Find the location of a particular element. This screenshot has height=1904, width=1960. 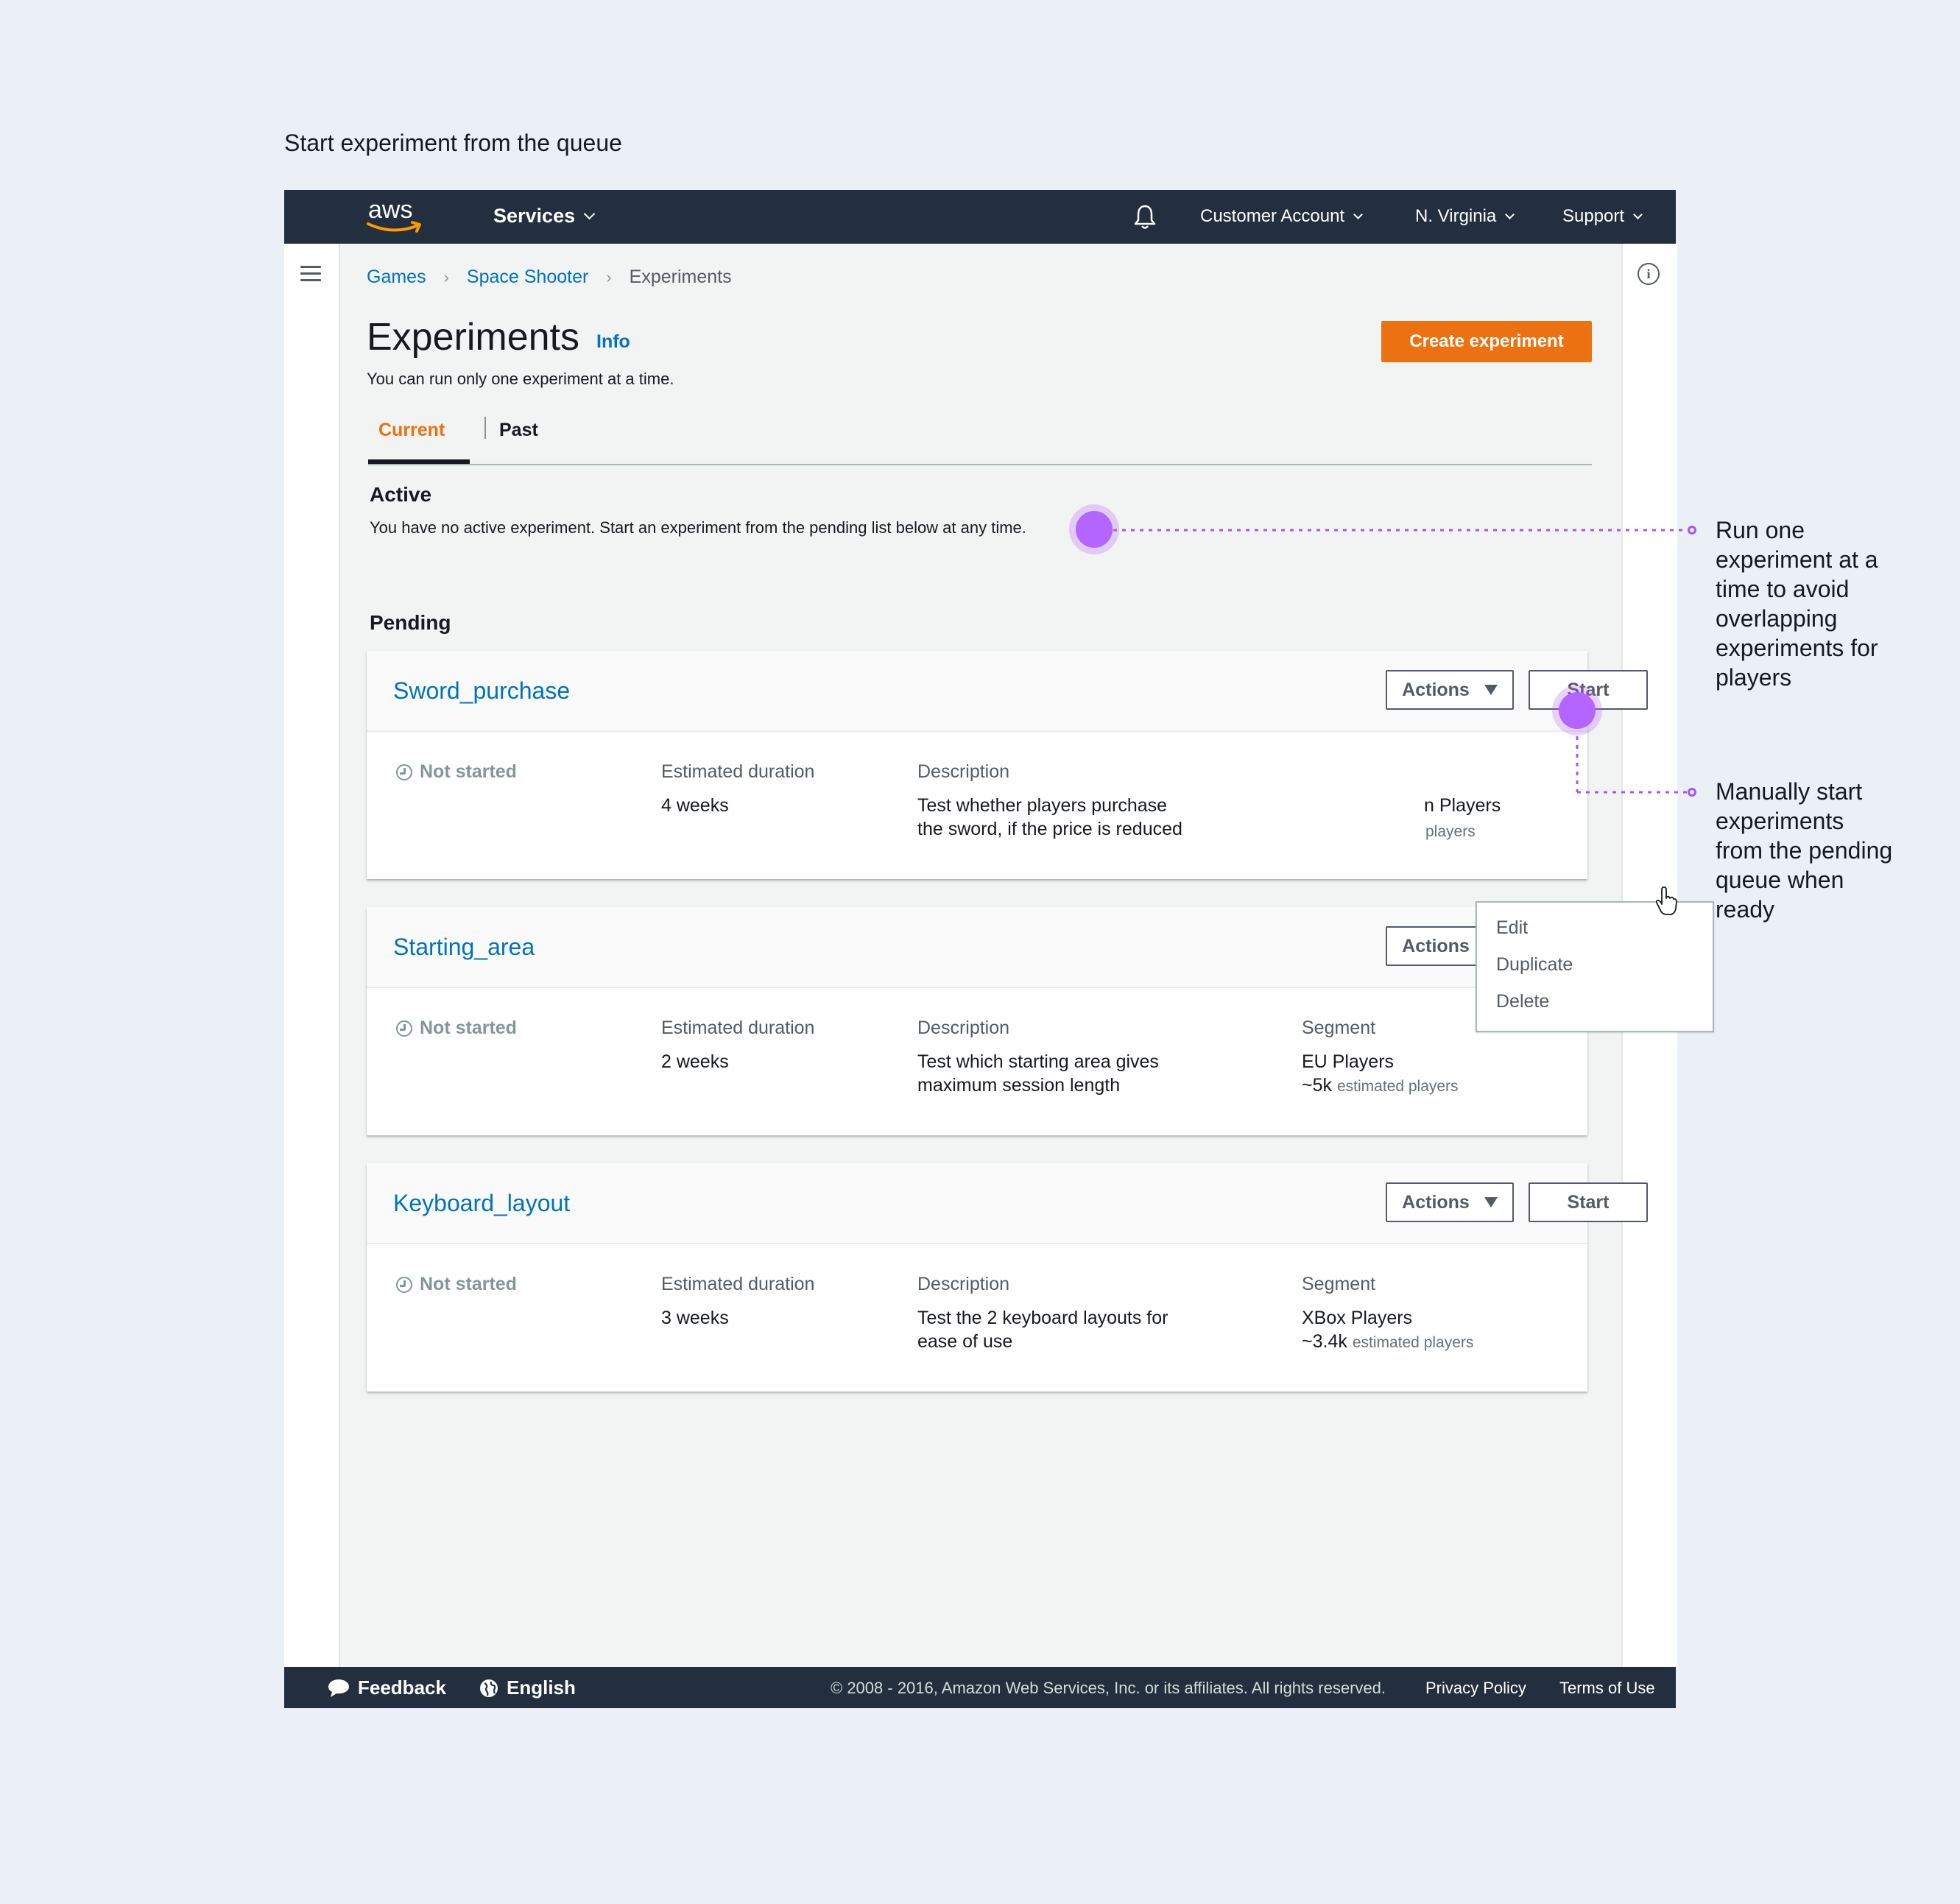

annotation-line: time to avoid is located at coordinates (1783, 589).